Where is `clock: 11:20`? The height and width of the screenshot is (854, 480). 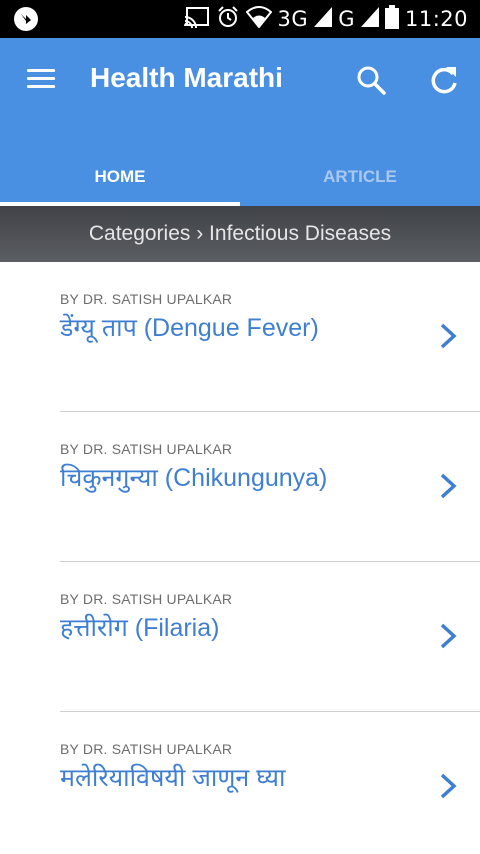
clock: 11:20 is located at coordinates (436, 19).